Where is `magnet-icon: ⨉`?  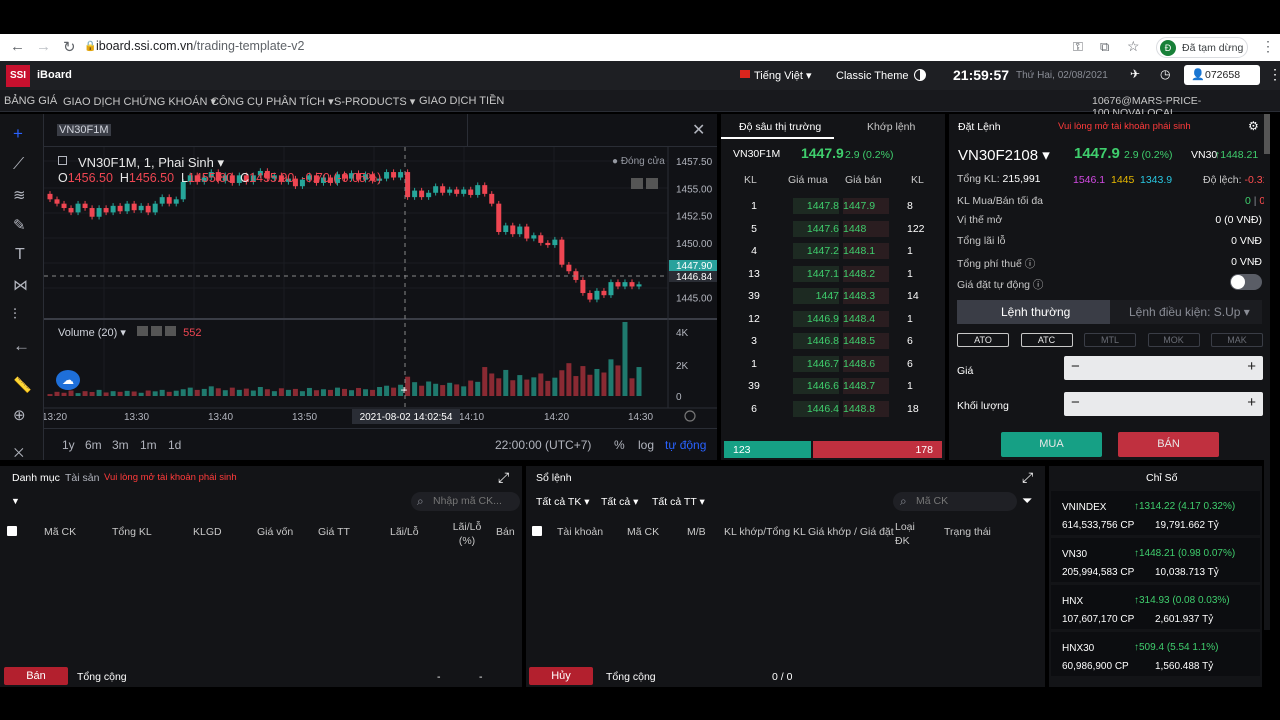
magnet-icon: ⨉ is located at coordinates (19, 453).